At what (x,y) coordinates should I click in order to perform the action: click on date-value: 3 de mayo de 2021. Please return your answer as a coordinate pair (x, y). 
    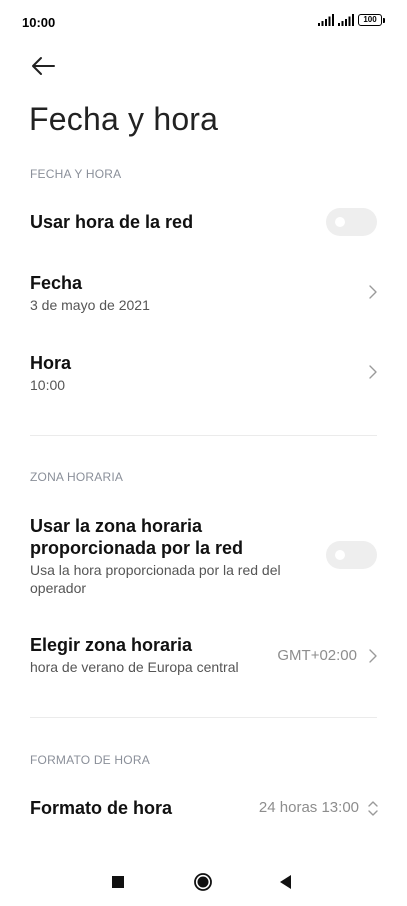
    Looking at the image, I should click on (90, 305).